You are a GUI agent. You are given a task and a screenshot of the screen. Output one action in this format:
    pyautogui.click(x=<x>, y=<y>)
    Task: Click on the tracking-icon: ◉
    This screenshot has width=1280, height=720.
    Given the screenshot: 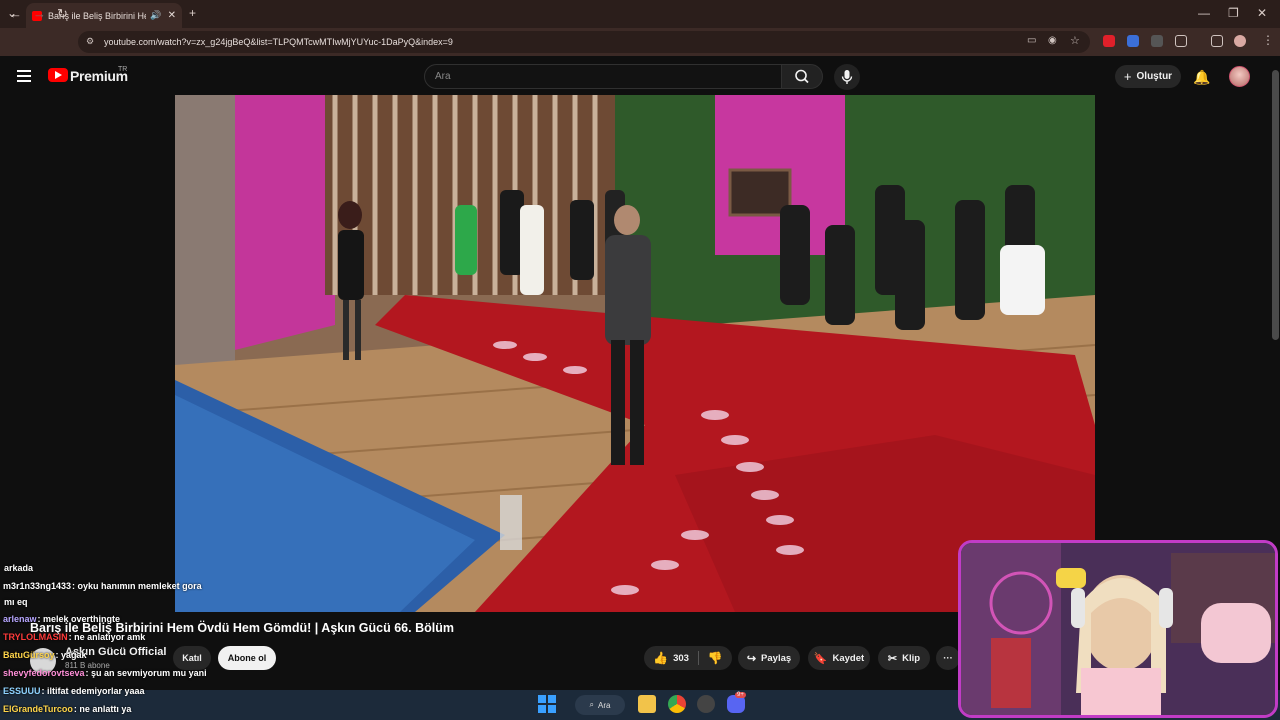 What is the action you would take?
    pyautogui.click(x=1052, y=40)
    